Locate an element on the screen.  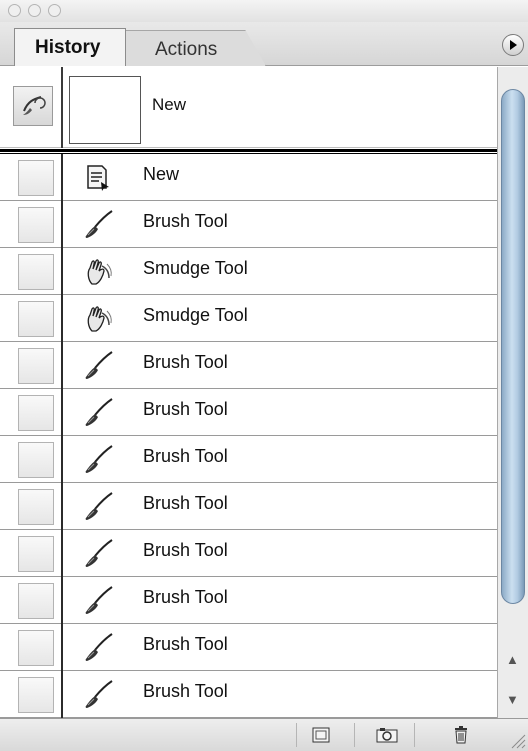
create-snapshot-button is located at coordinates (387, 735).